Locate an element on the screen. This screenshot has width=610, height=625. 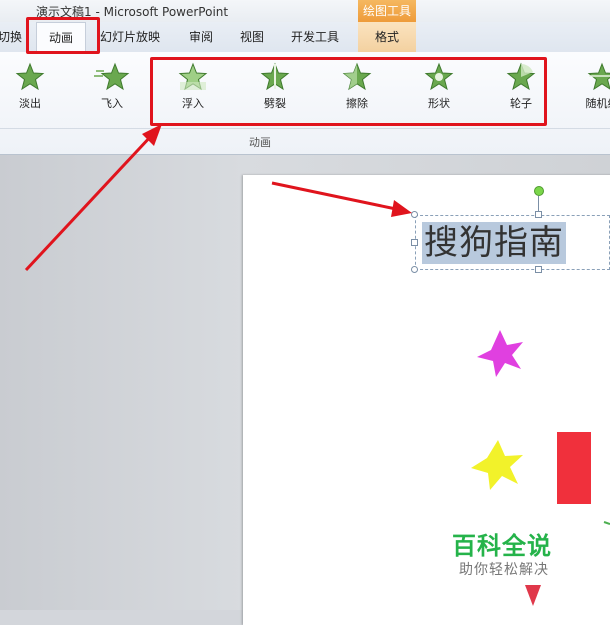
watermark-subtitle: 助你轻松解决 is located at coordinates (504, 570).